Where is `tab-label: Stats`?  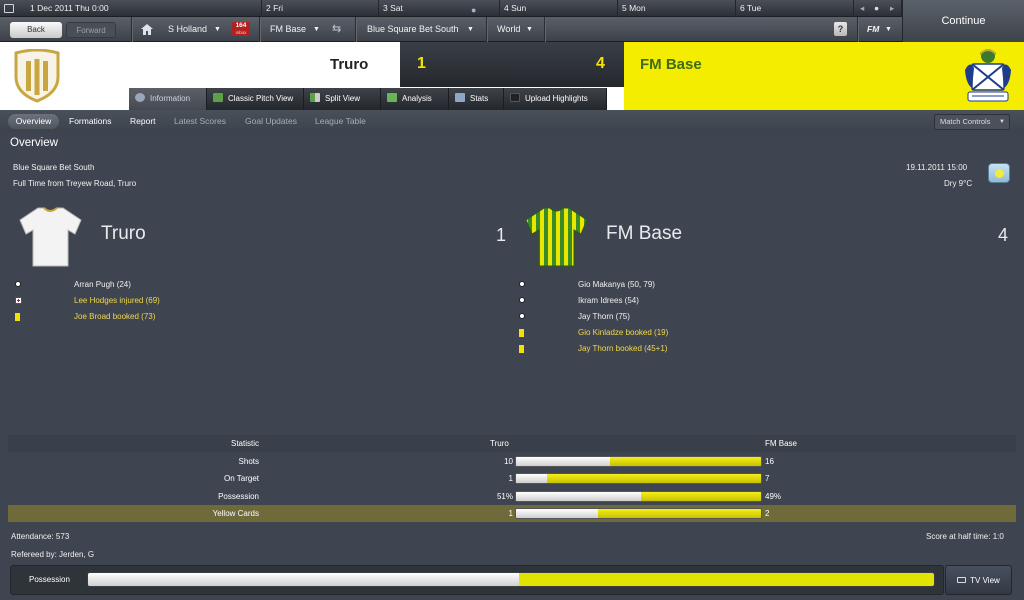
tab-label: Stats is located at coordinates (479, 98).